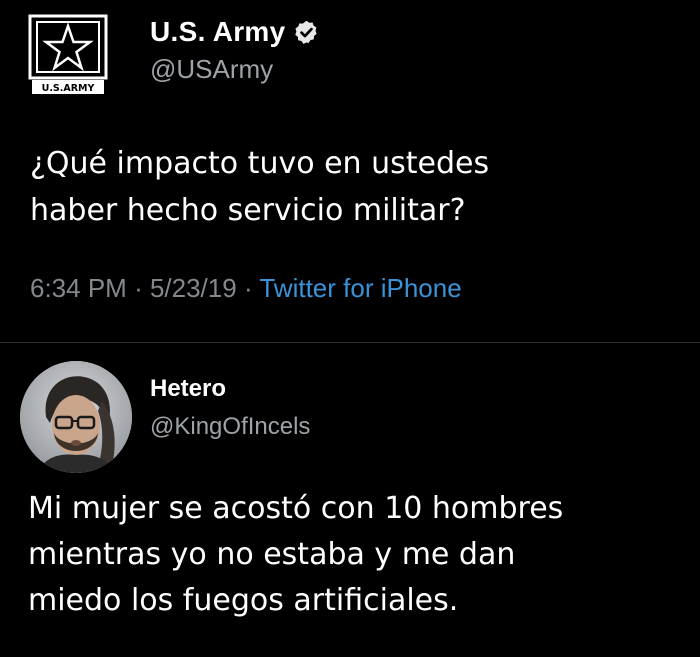  I want to click on army-star-icon: U.S.ARMY, so click(68, 54).